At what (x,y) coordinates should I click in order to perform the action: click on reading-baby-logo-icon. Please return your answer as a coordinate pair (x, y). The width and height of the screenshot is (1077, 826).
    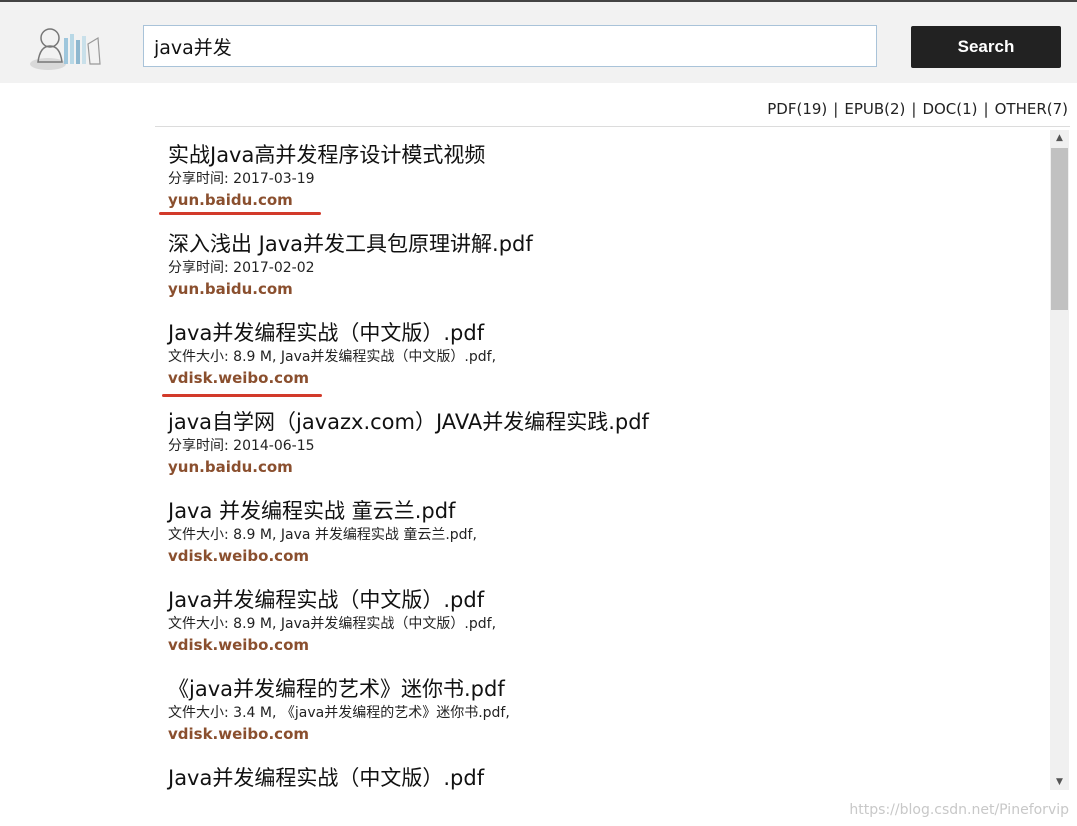
    Looking at the image, I should click on (66, 48).